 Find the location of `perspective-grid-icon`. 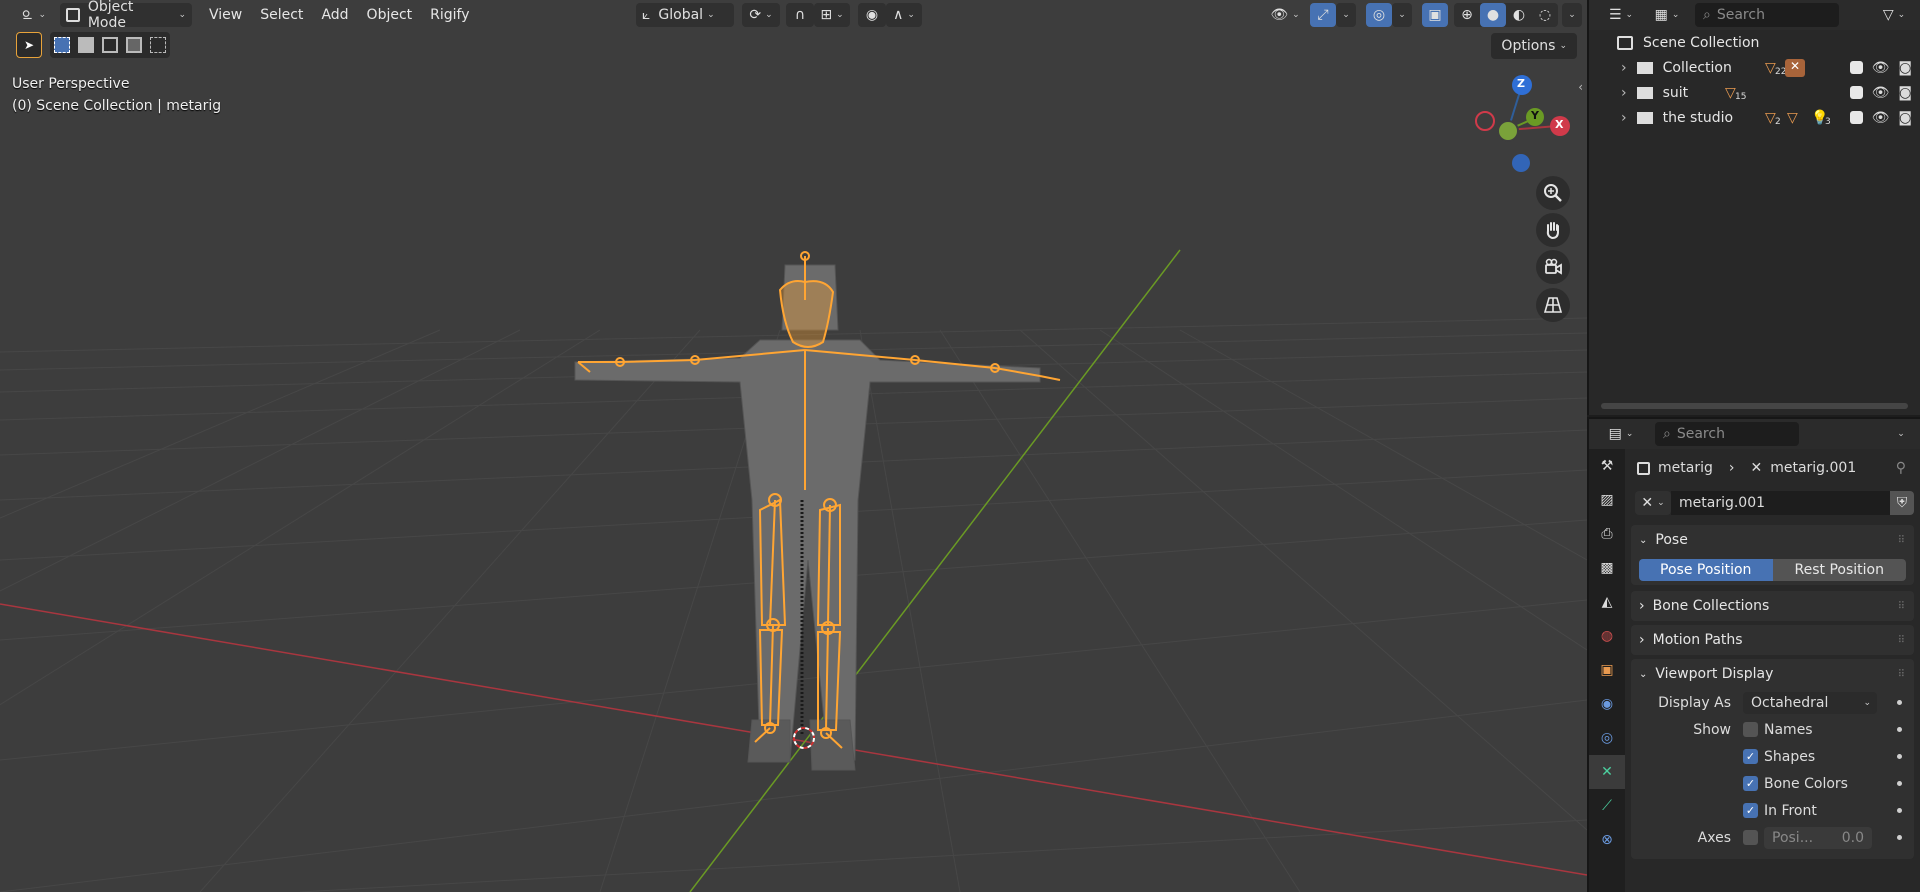

perspective-grid-icon is located at coordinates (1553, 305).